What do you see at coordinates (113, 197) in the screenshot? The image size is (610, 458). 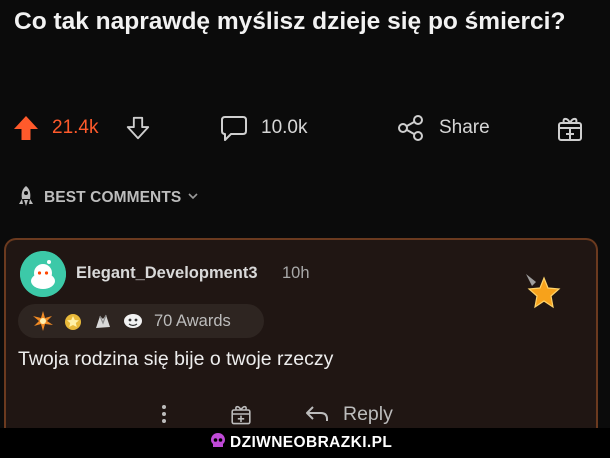 I see `sort-label: BEST COMMENTS` at bounding box center [113, 197].